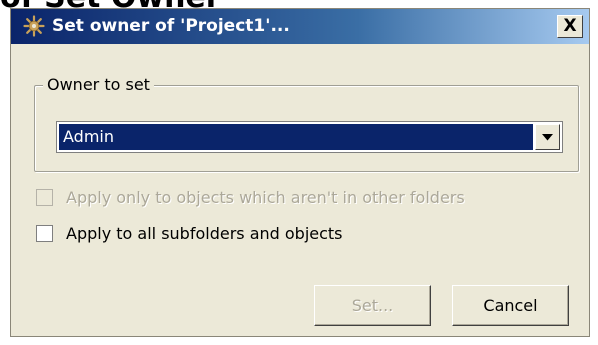  What do you see at coordinates (296, 137) in the screenshot?
I see `owner-selected-value: Admin` at bounding box center [296, 137].